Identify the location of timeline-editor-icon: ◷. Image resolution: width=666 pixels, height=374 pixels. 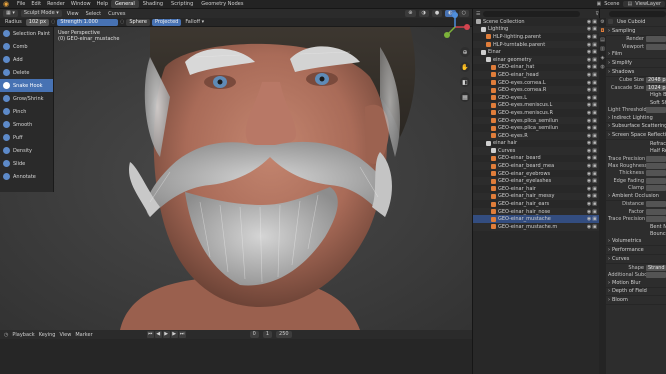
(6, 335).